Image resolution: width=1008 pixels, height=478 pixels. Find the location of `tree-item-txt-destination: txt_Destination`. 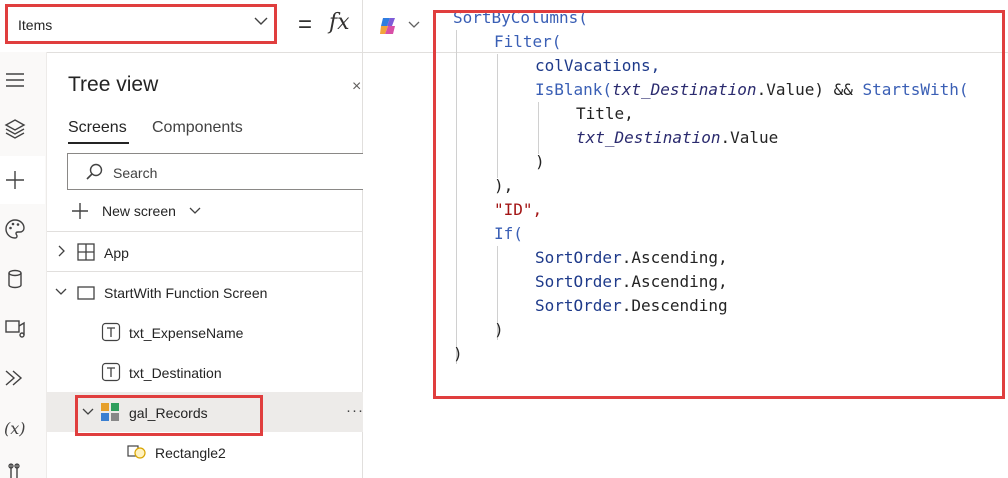

tree-item-txt-destination: txt_Destination is located at coordinates (175, 373).